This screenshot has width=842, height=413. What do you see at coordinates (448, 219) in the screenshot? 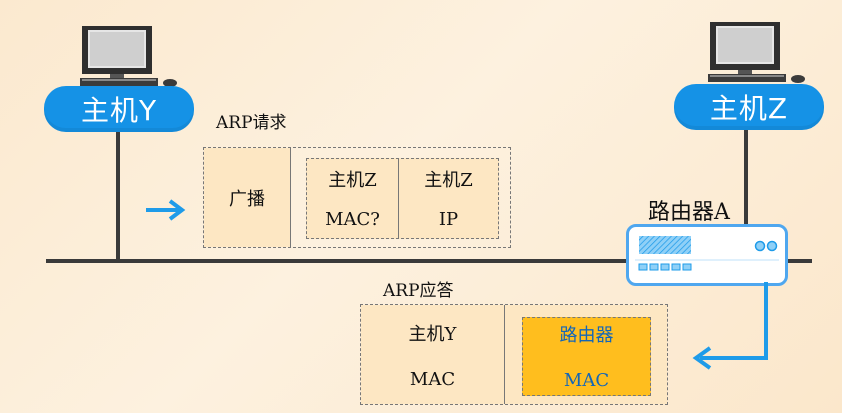
I see `request-field-2-bottom: IP` at bounding box center [448, 219].